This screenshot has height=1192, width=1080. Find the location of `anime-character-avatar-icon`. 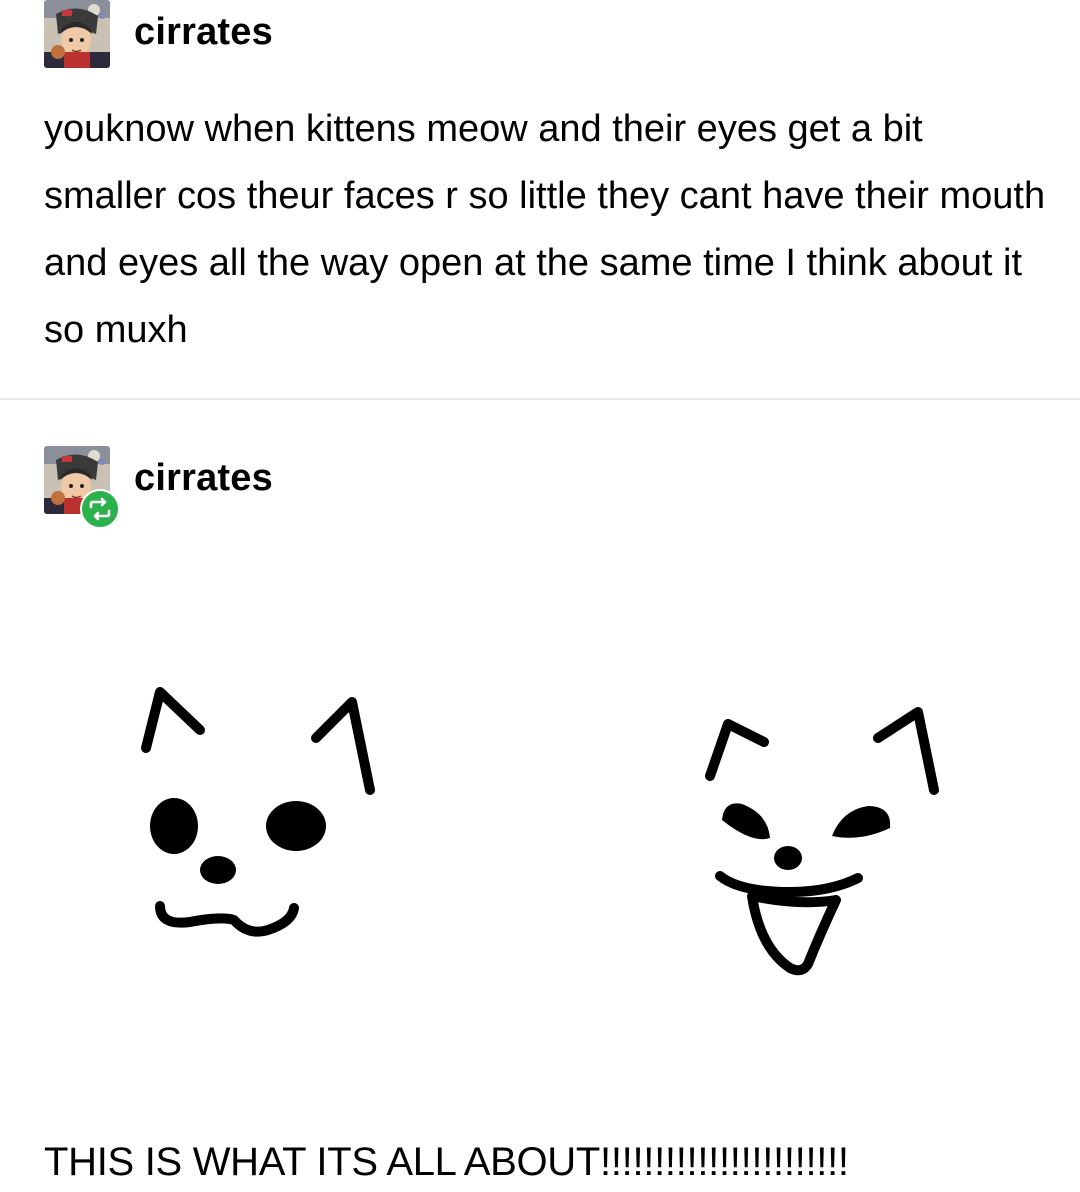

anime-character-avatar-icon is located at coordinates (77, 34).